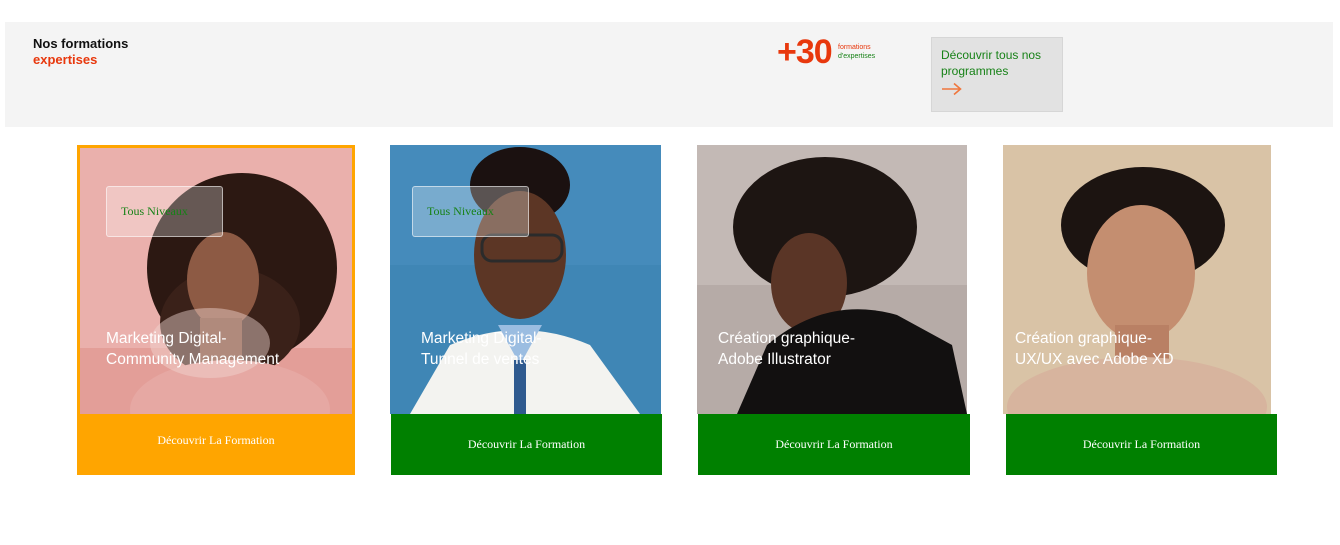 This screenshot has width=1340, height=545. Describe the element at coordinates (192, 349) in the screenshot. I see `course-title: Marketing Digital- Community Management` at that location.